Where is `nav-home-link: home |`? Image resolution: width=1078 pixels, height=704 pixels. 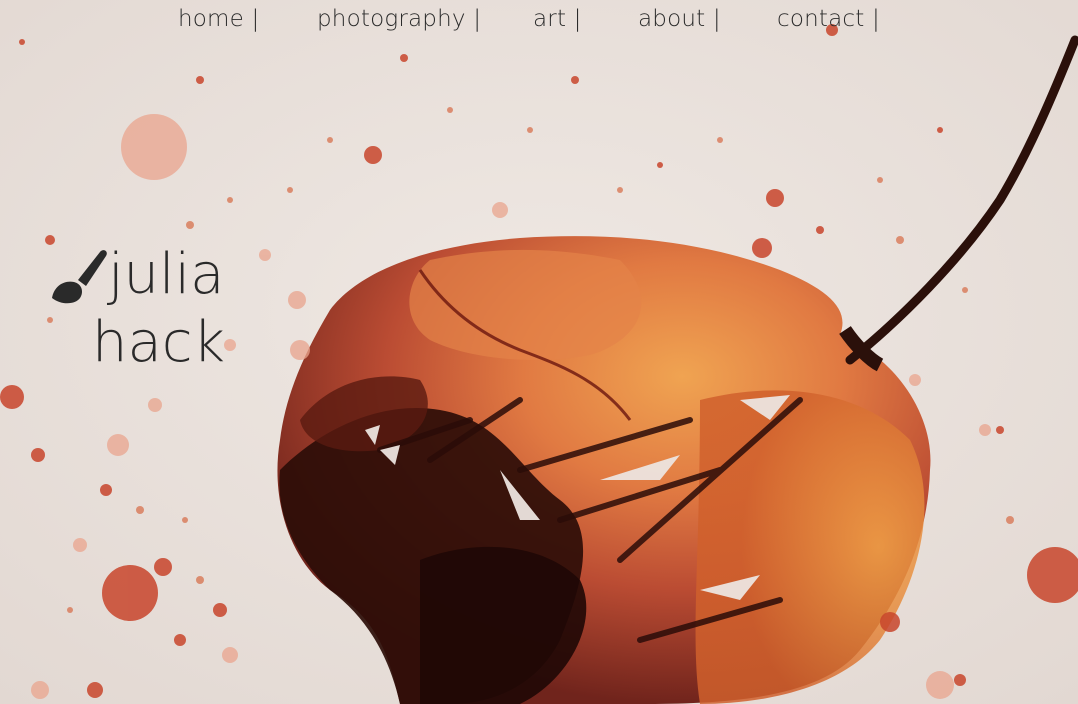
nav-home-link: home | is located at coordinates (218, 19).